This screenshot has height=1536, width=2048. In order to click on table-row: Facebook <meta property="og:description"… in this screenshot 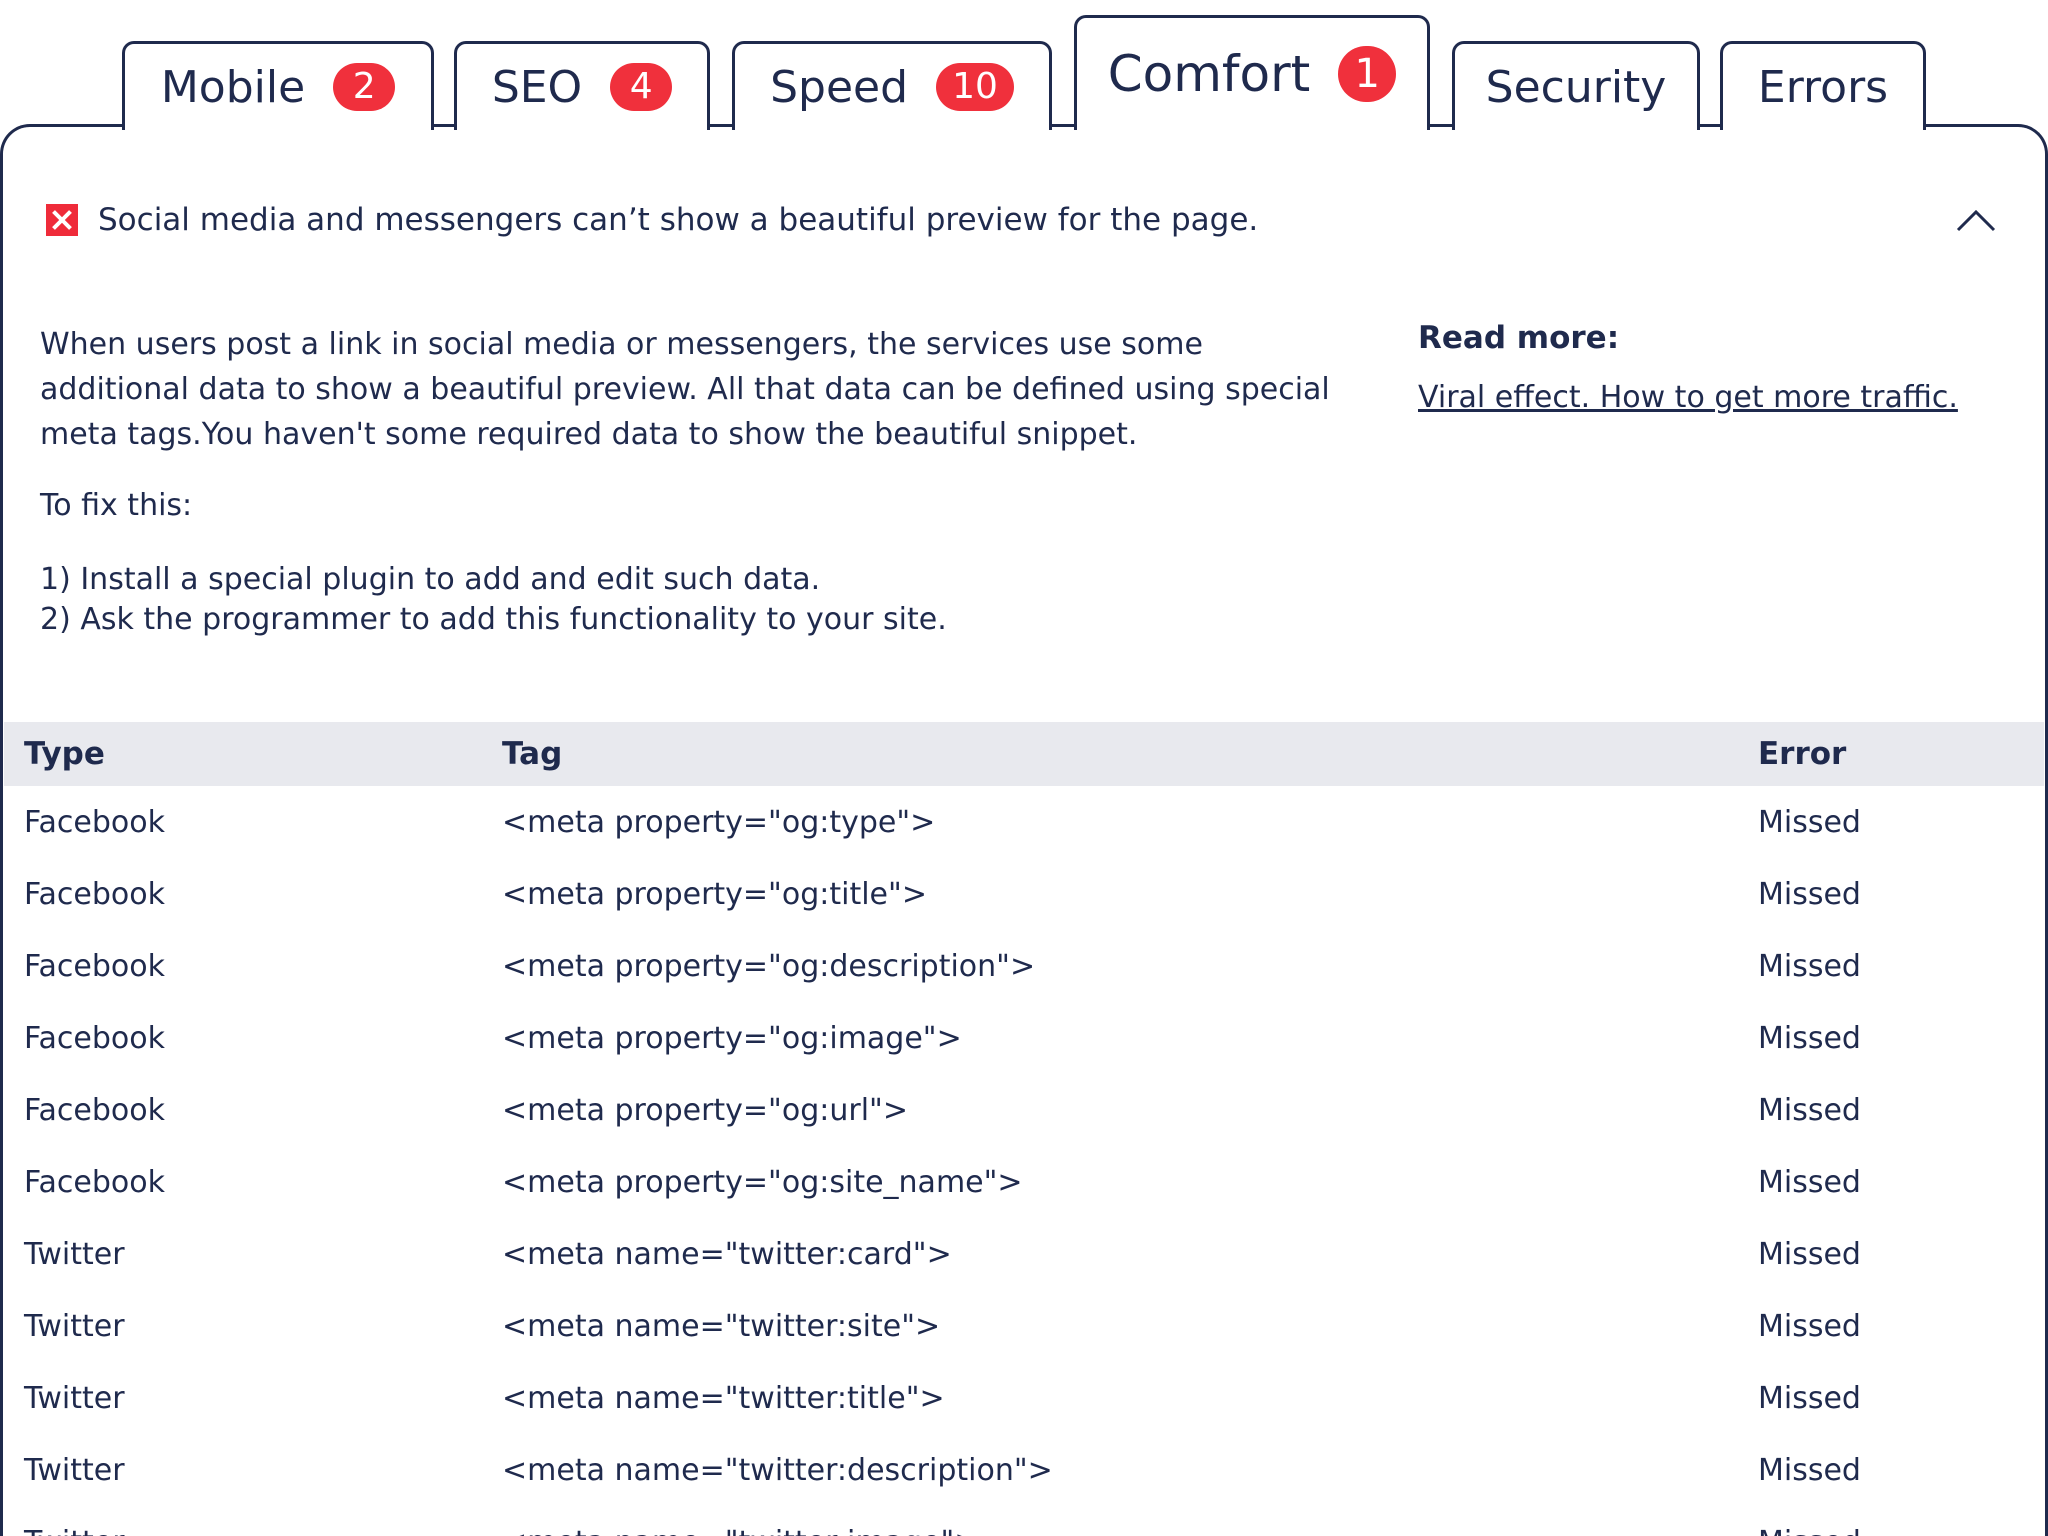, I will do `click(1024, 966)`.